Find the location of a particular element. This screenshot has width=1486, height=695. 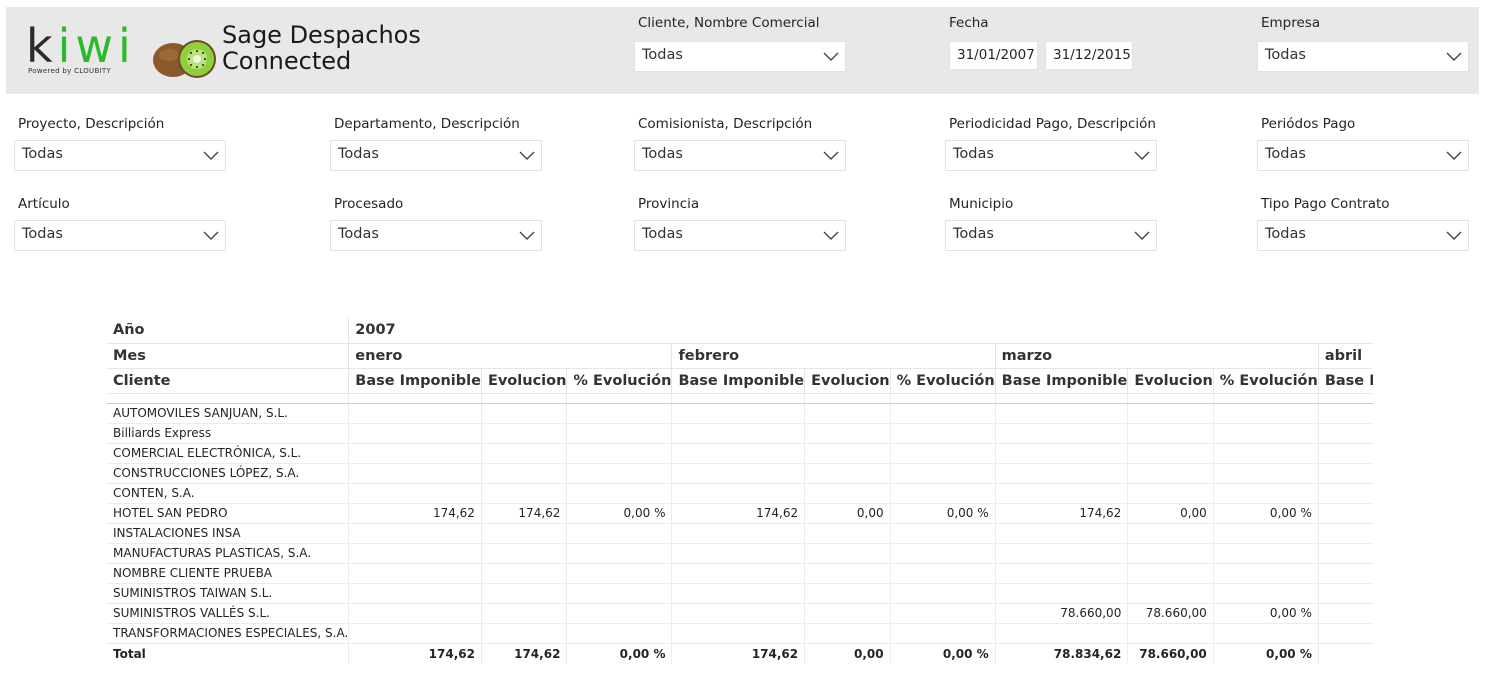

table-row: CONSTRUCCIONES LÓPEZ, S.A. is located at coordinates (740, 473).